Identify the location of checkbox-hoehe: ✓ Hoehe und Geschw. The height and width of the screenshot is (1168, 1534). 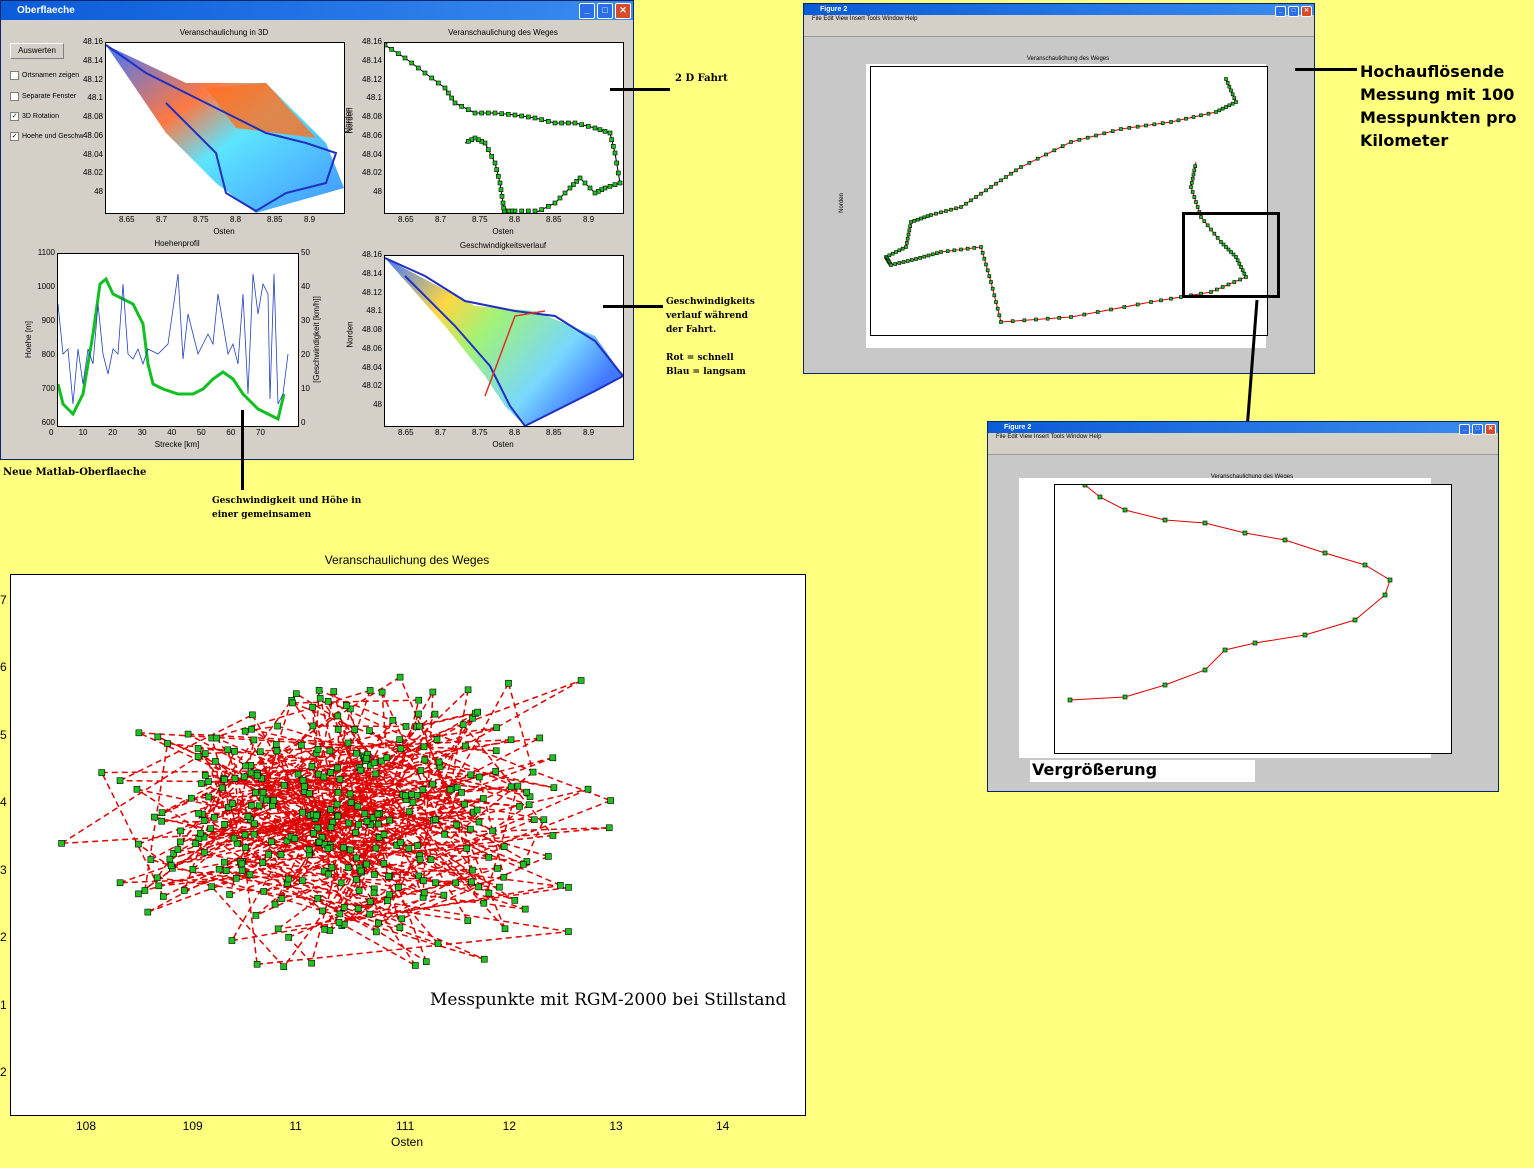
(46, 136).